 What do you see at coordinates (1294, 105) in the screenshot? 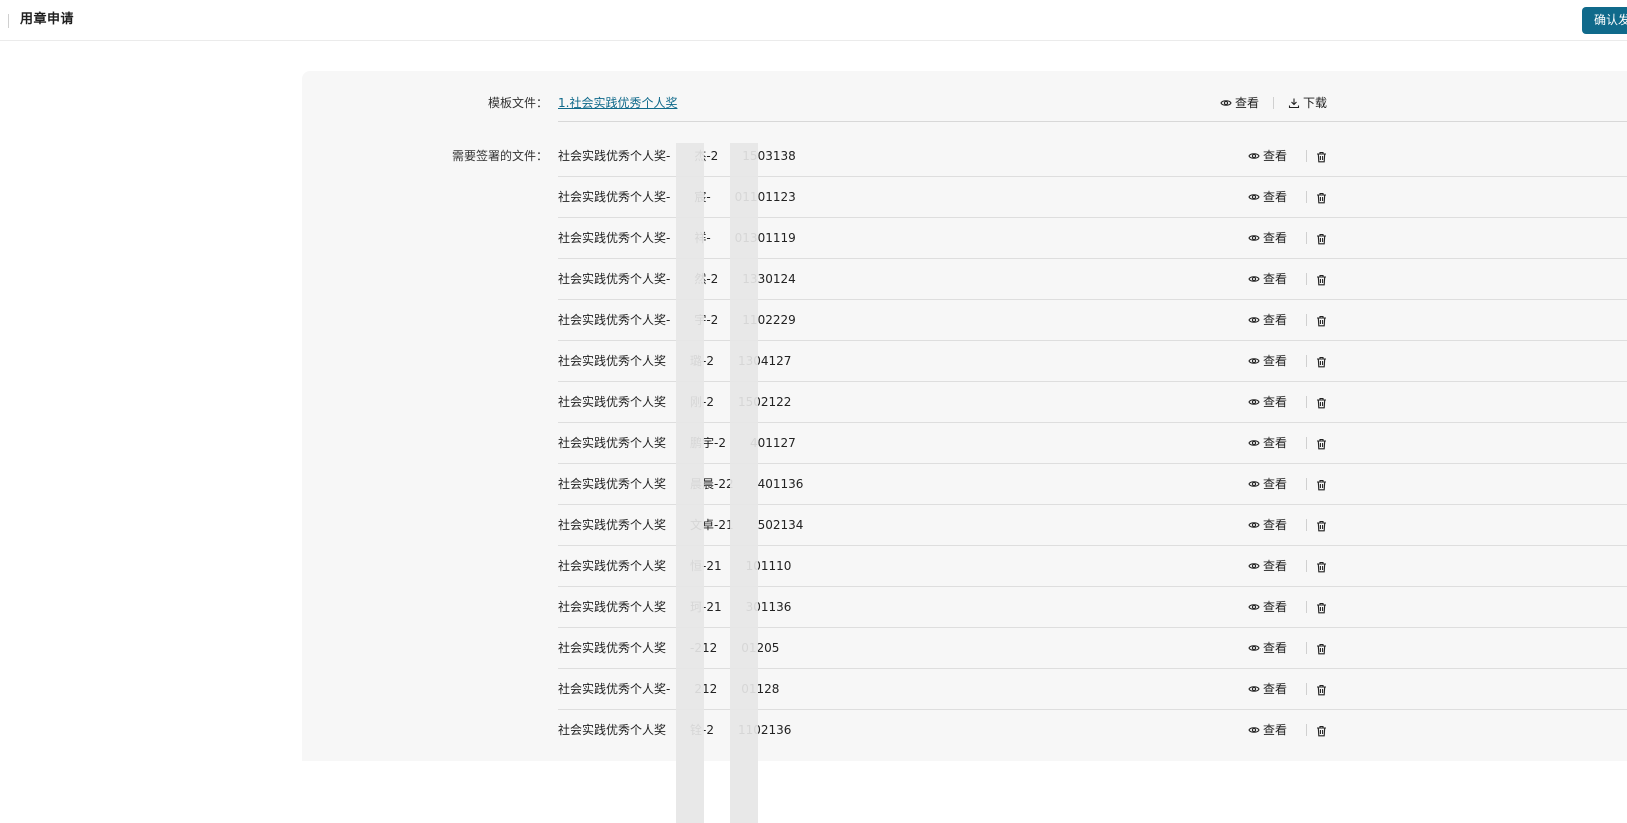
I see `download-icon` at bounding box center [1294, 105].